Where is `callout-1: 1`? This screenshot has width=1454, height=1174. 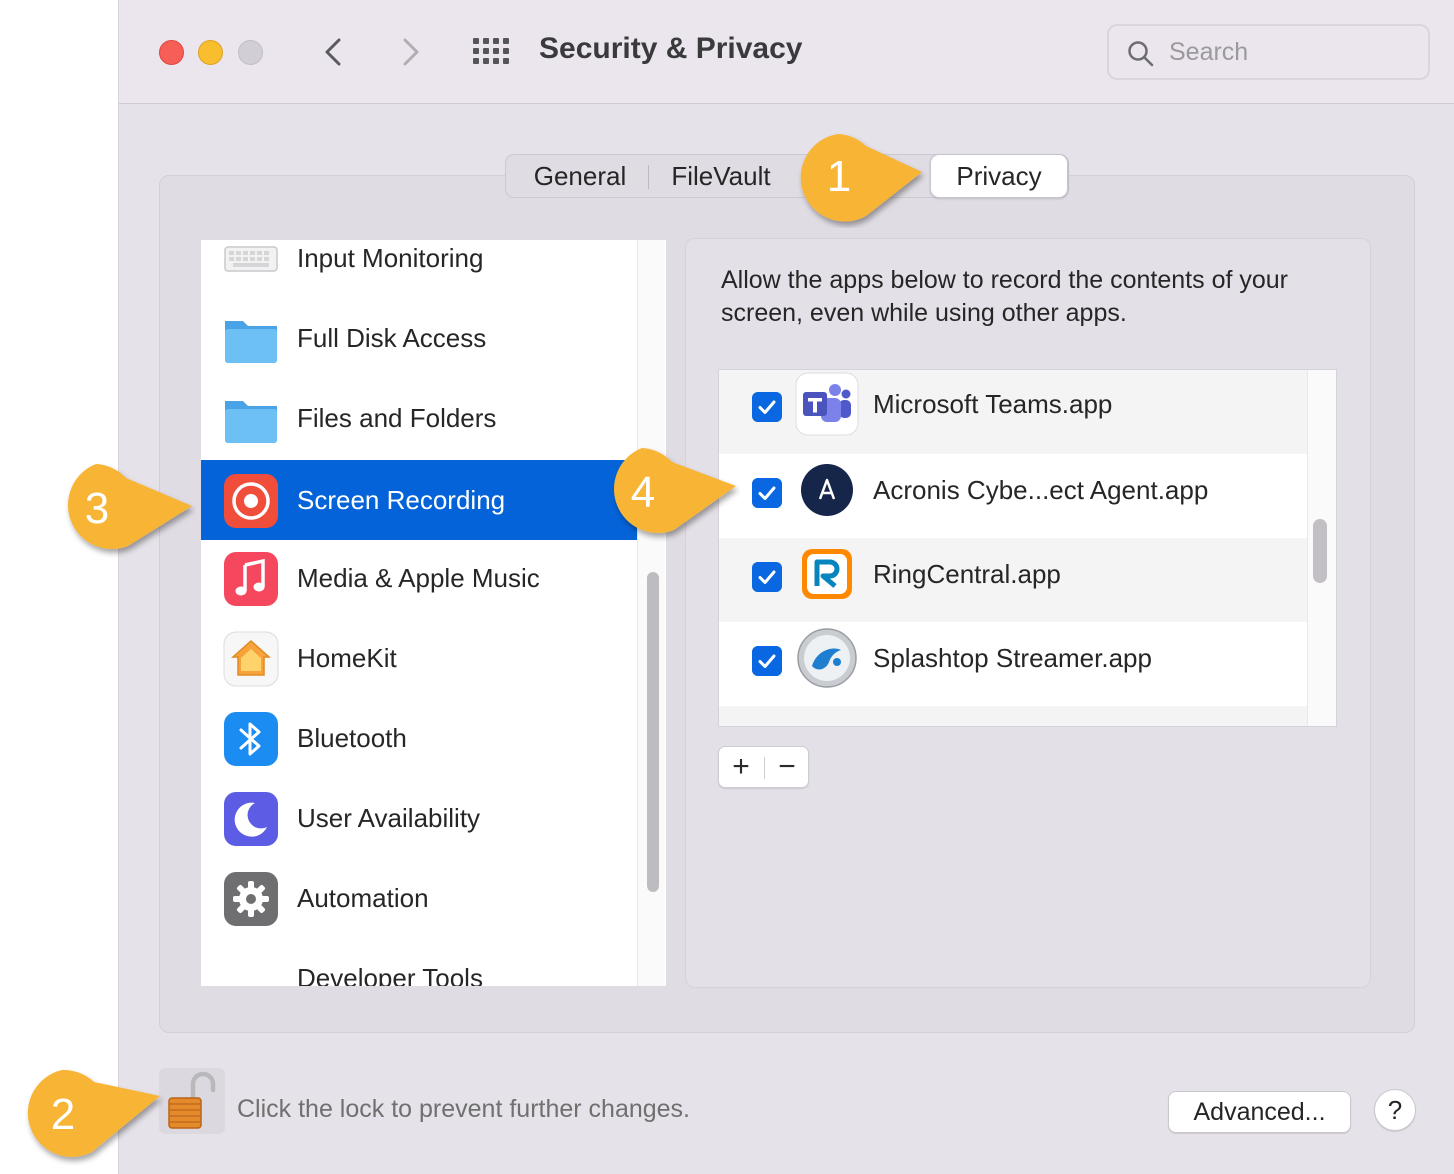 callout-1: 1 is located at coordinates (856, 178).